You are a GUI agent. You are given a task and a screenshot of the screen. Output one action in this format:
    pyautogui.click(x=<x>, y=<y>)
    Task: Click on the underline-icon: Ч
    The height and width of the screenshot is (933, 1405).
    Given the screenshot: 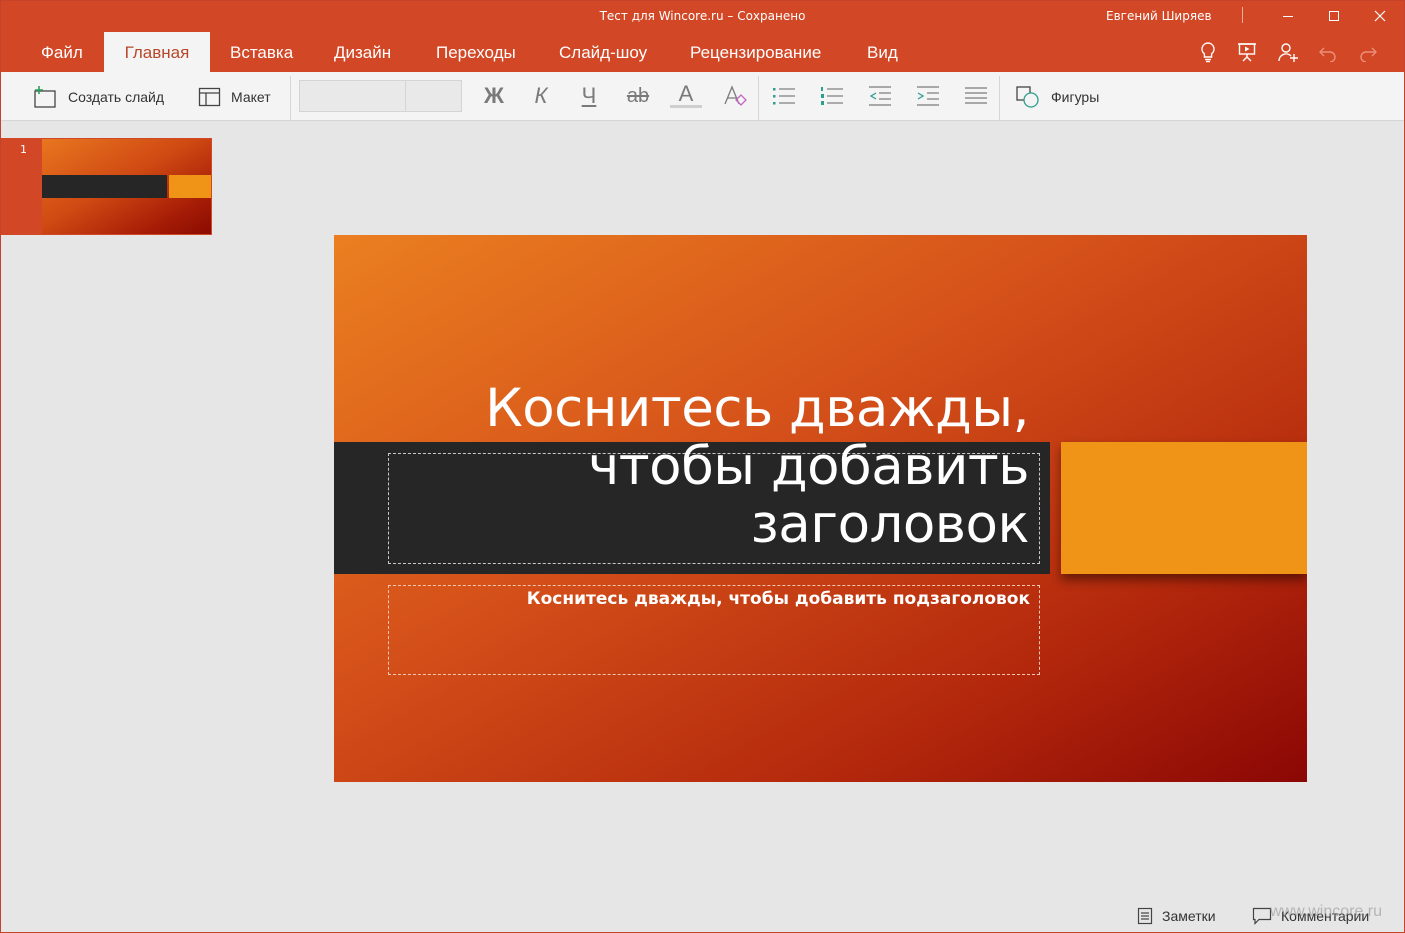 What is the action you would take?
    pyautogui.click(x=589, y=95)
    